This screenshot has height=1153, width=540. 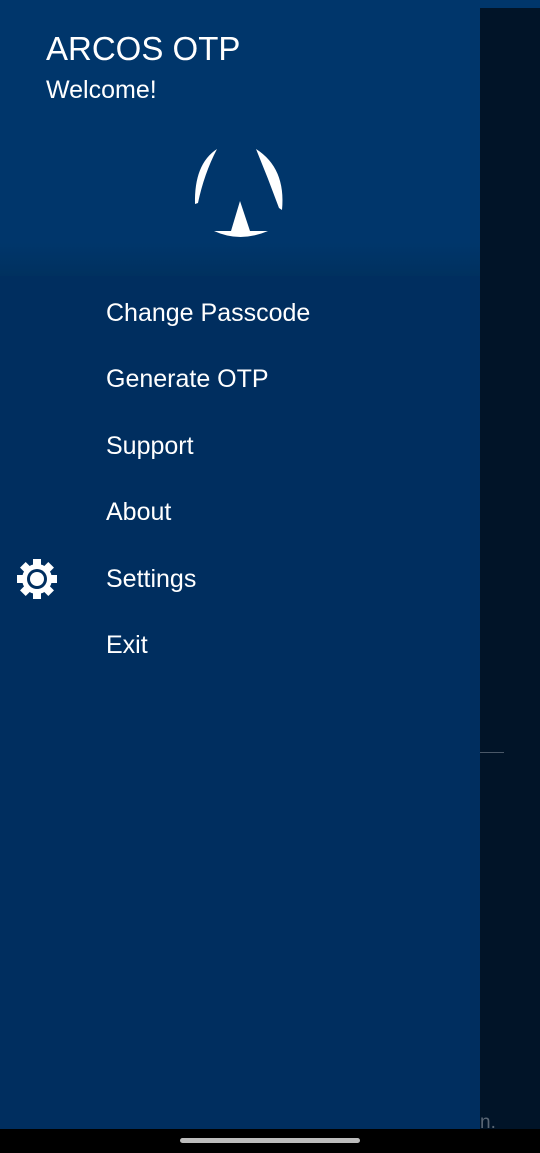 I want to click on gear-icon, so click(x=37, y=579).